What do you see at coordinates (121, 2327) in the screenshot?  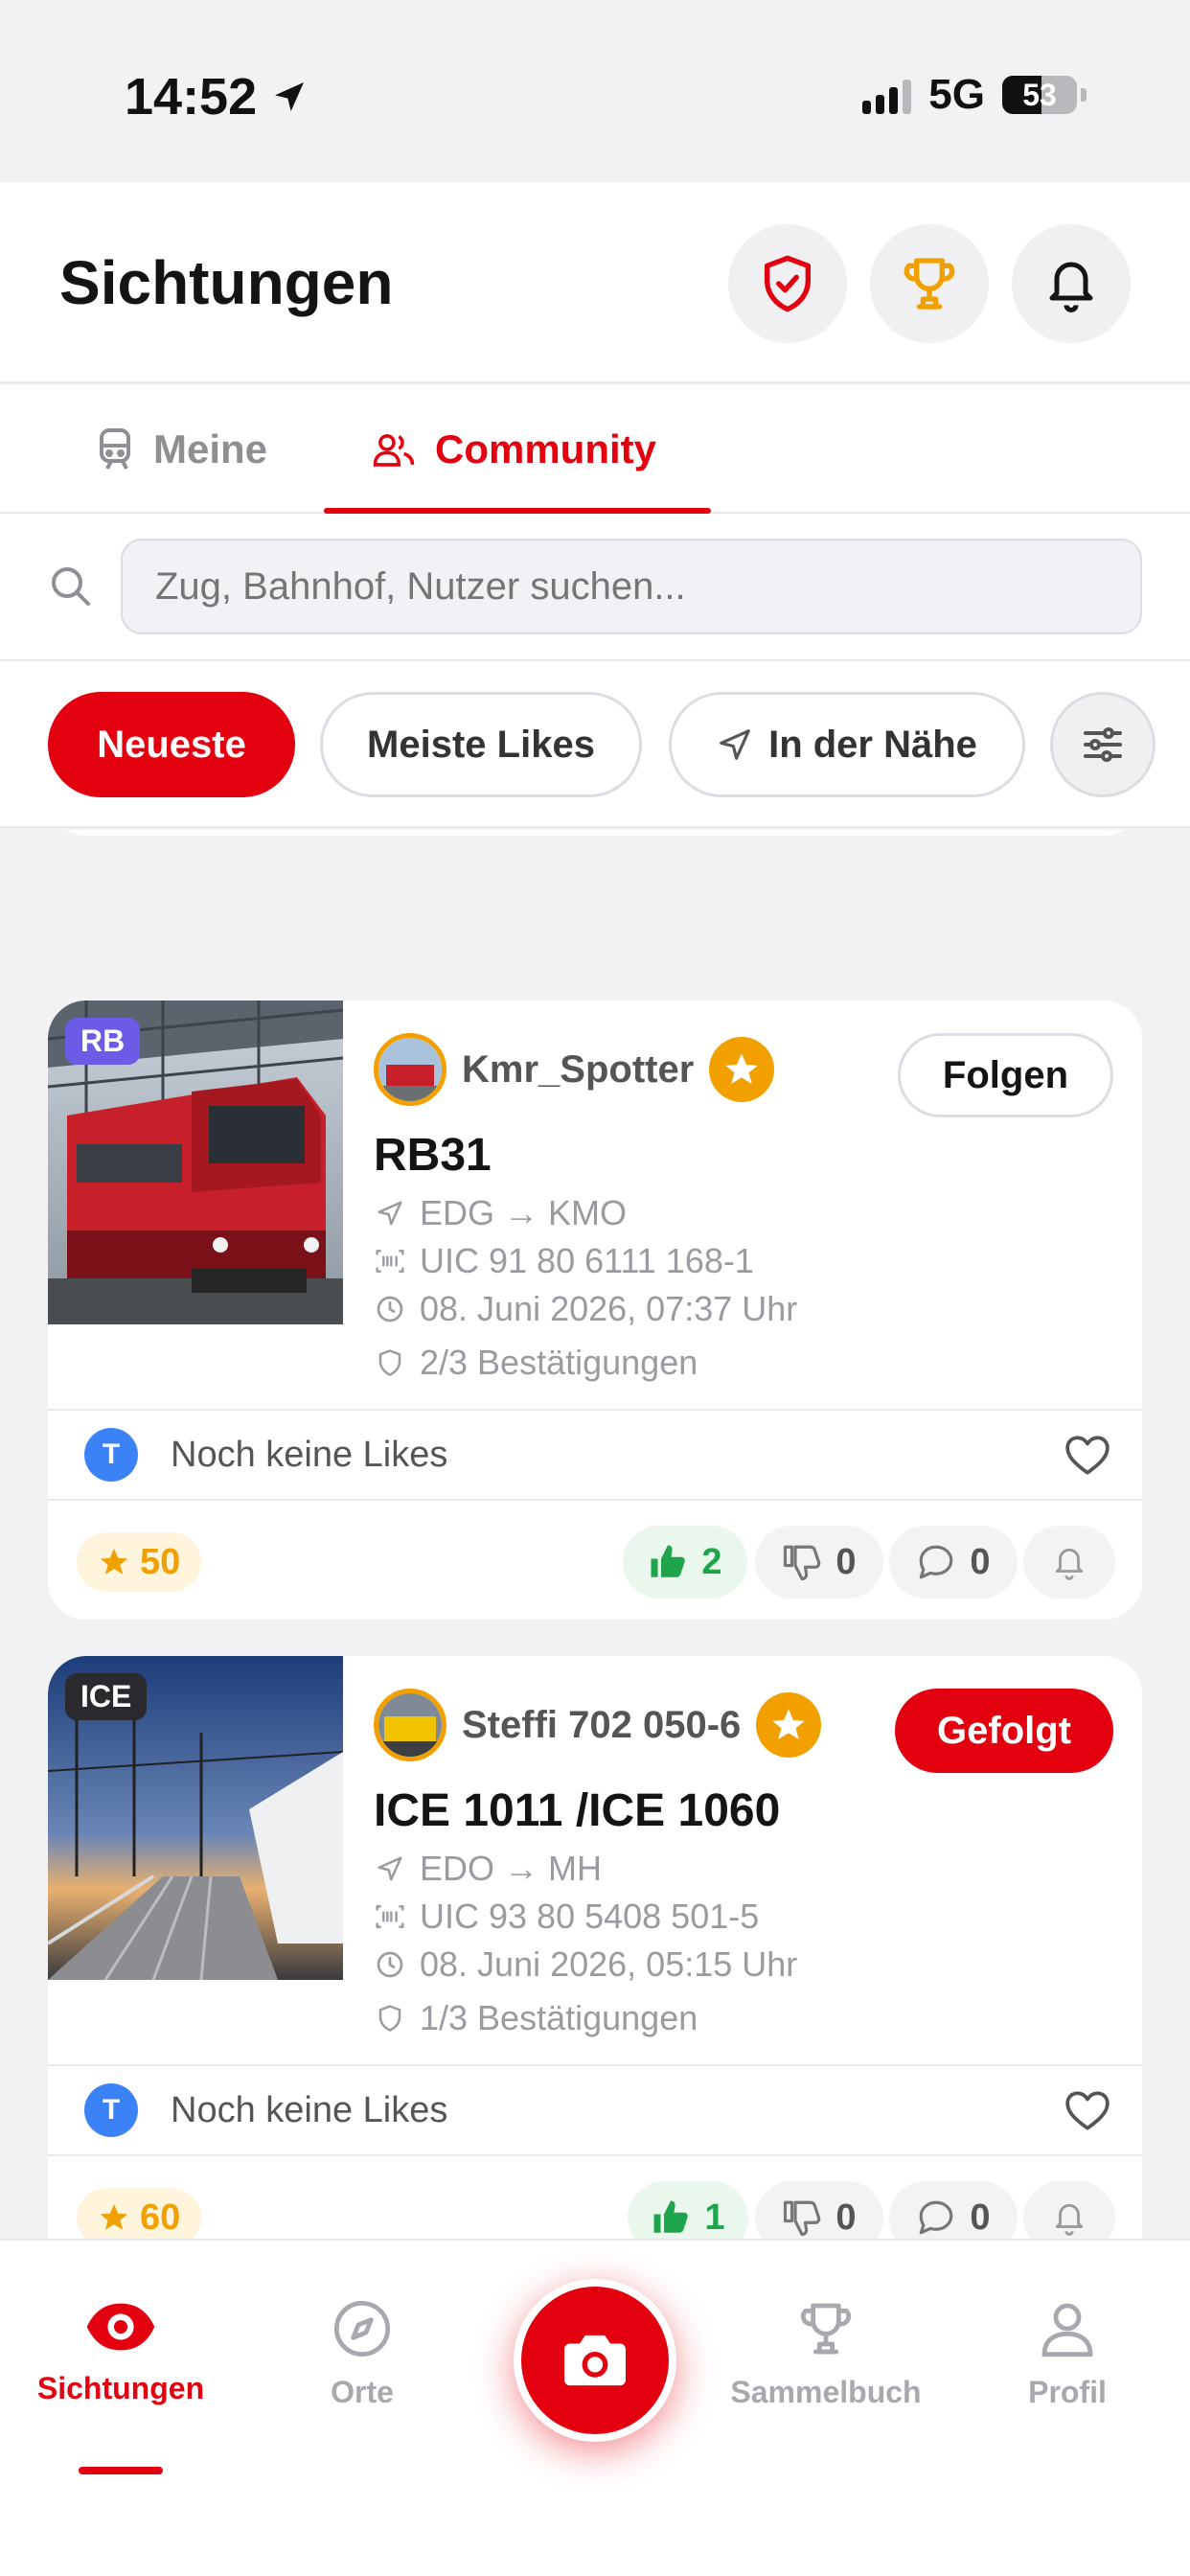 I see `eye-icon` at bounding box center [121, 2327].